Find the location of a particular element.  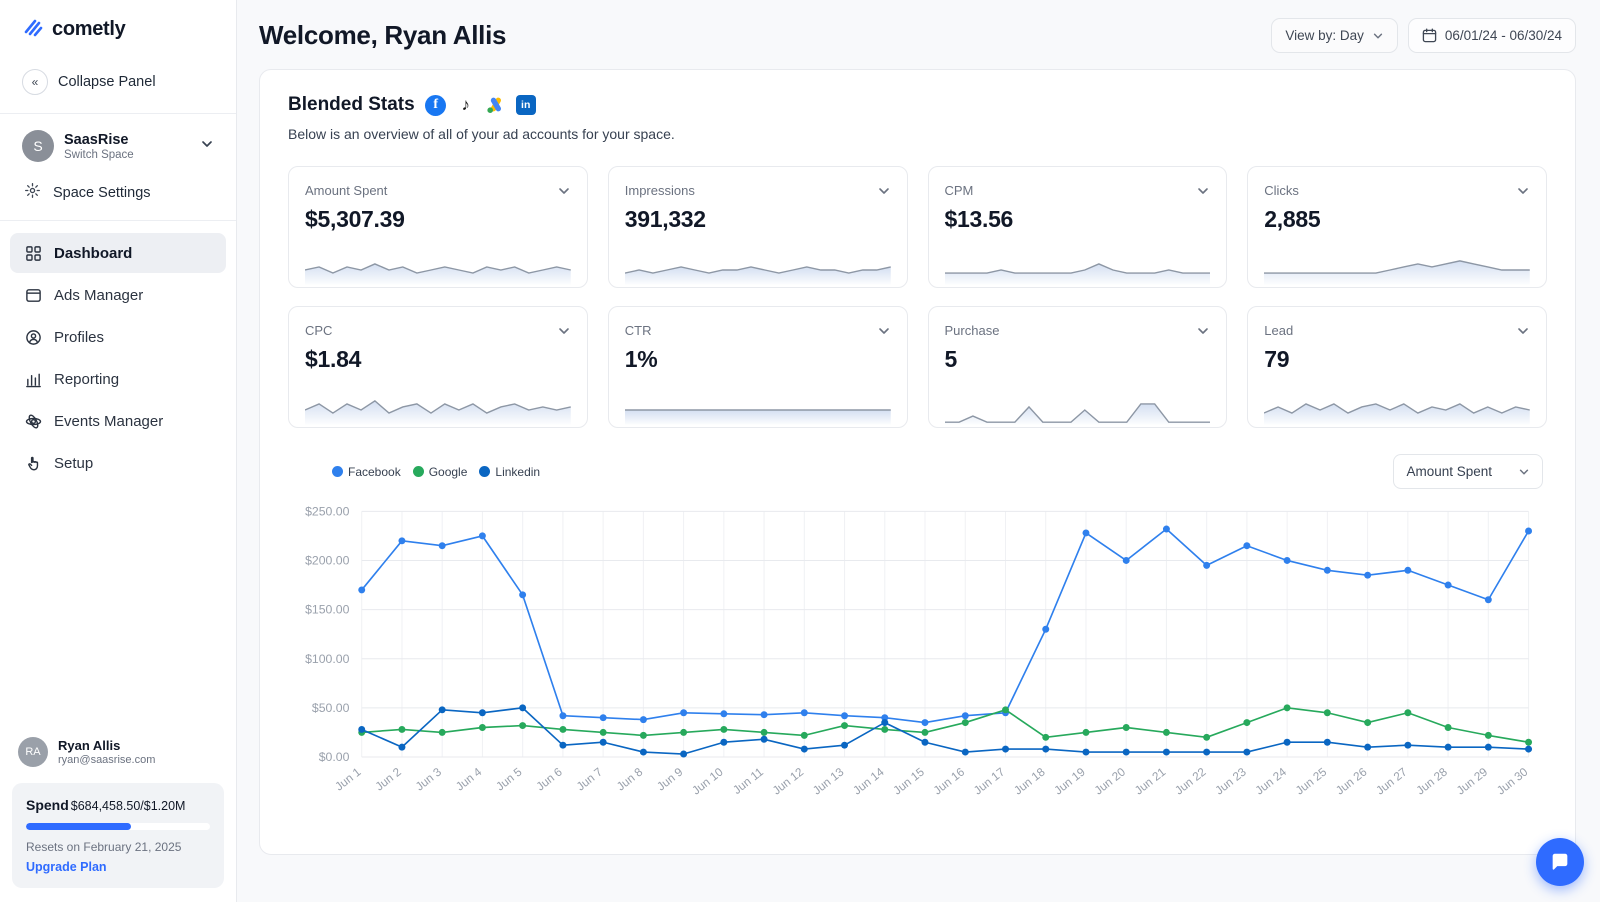

sidebar-item-ads-manager: Ads Manager is located at coordinates (118, 295).